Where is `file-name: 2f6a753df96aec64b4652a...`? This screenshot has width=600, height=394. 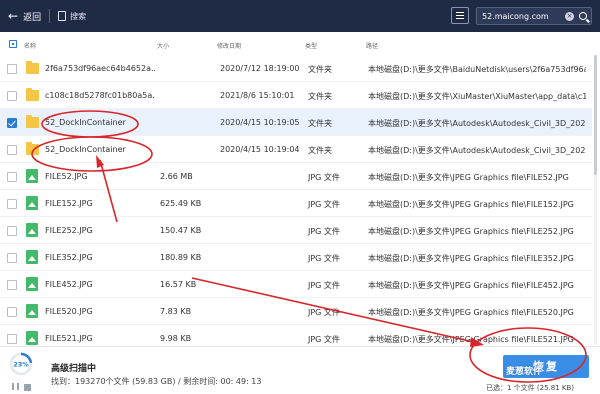 file-name: 2f6a753df96aec64b4652a... is located at coordinates (100, 68).